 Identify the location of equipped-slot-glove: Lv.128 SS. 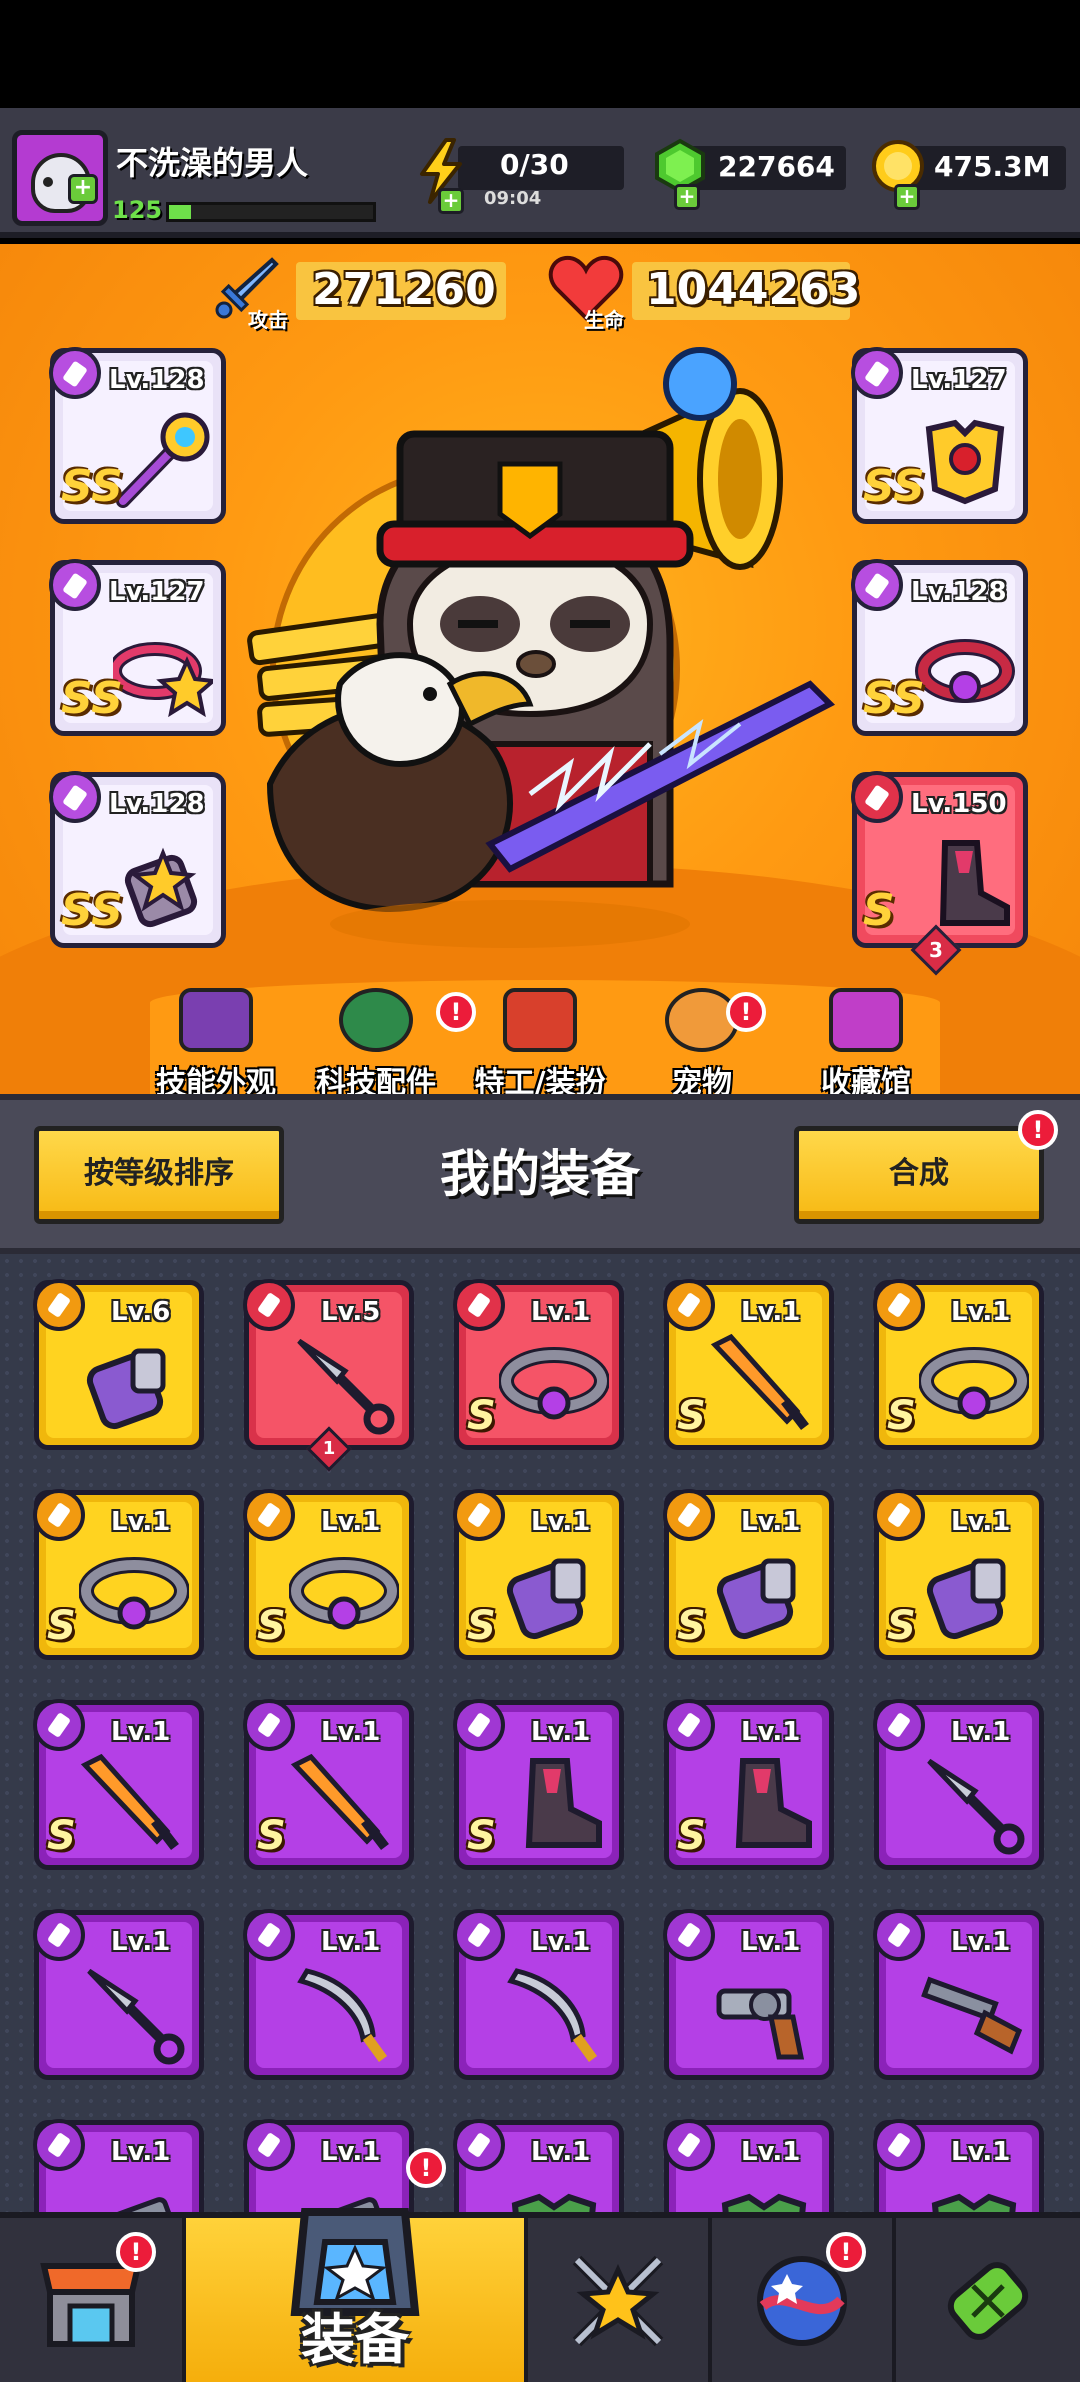
(137, 859).